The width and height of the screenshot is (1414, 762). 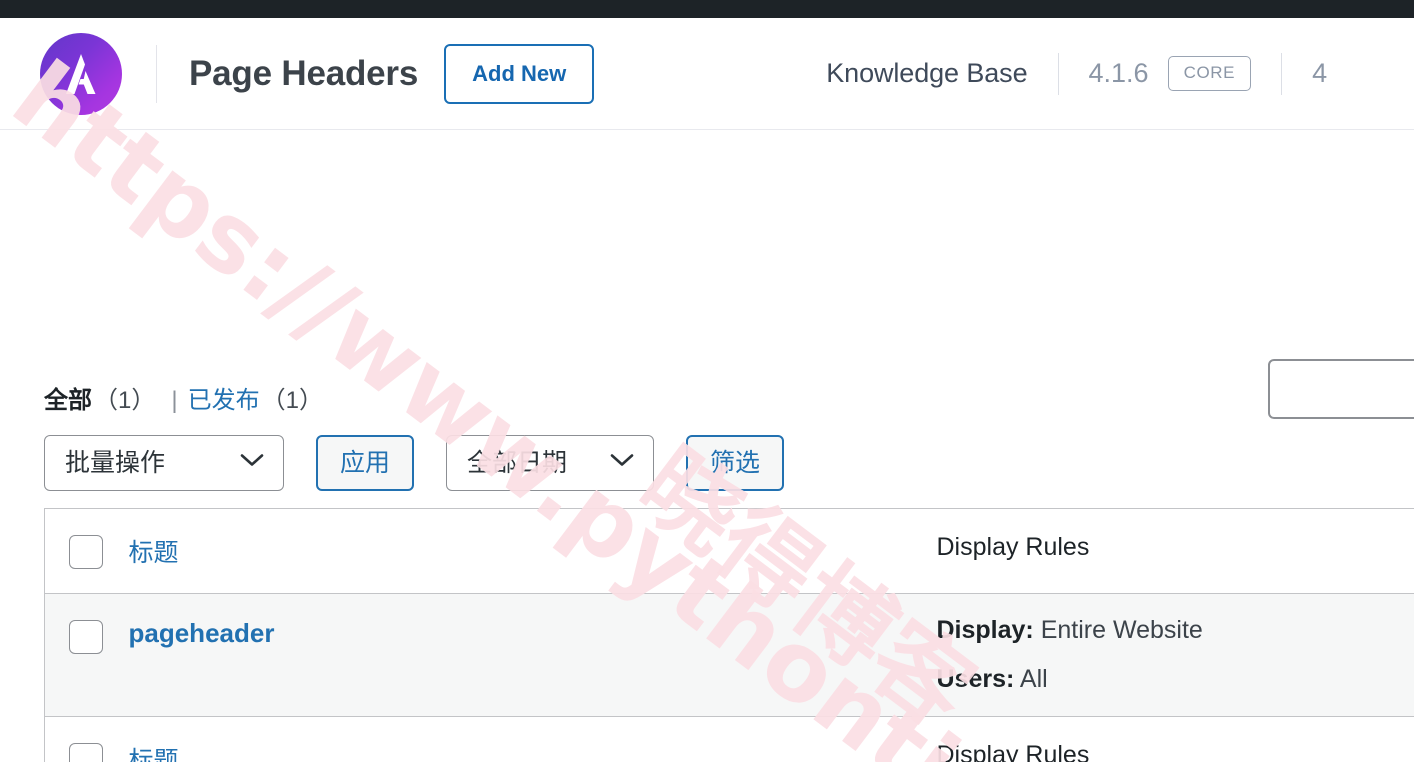 What do you see at coordinates (1175, 655) in the screenshot?
I see `row-display-rules-cell: Display: Entire Website Users: All` at bounding box center [1175, 655].